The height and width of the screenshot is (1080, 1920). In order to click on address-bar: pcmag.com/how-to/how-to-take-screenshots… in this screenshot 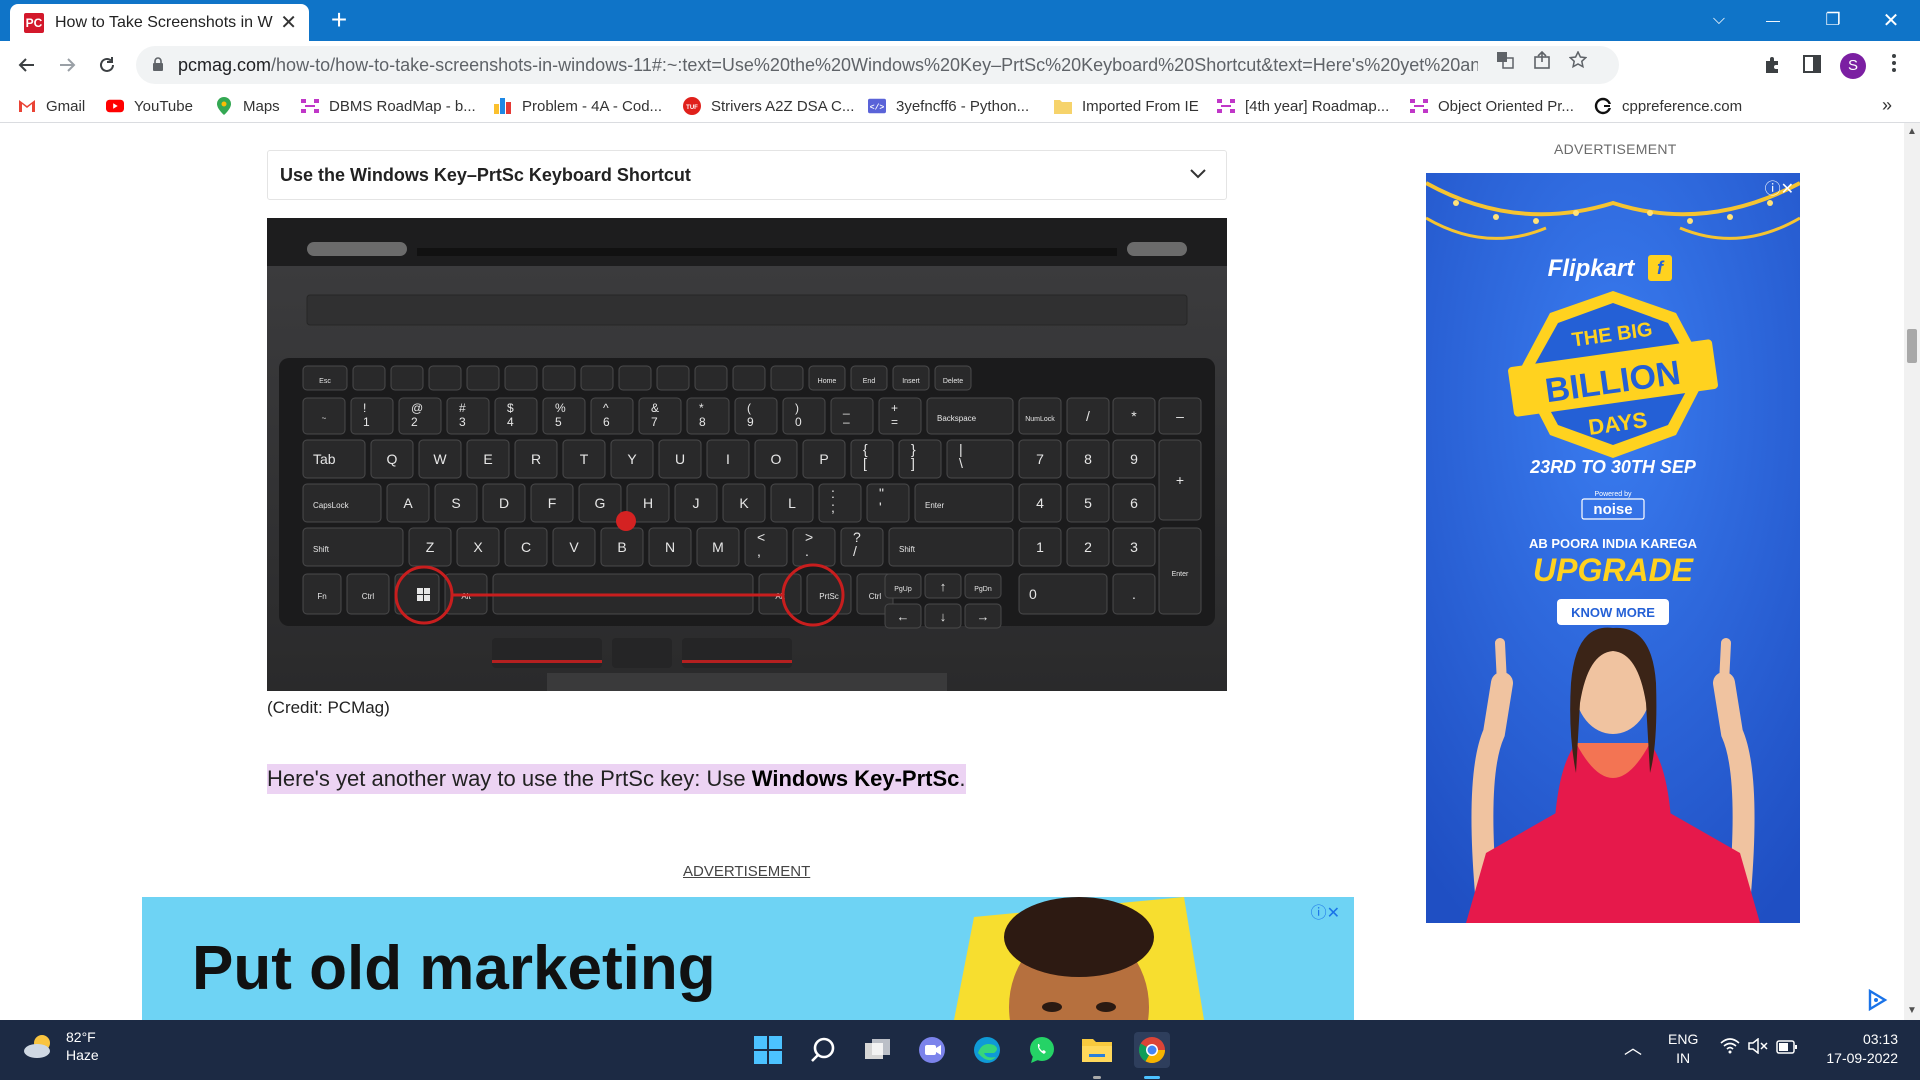, I will do `click(877, 65)`.